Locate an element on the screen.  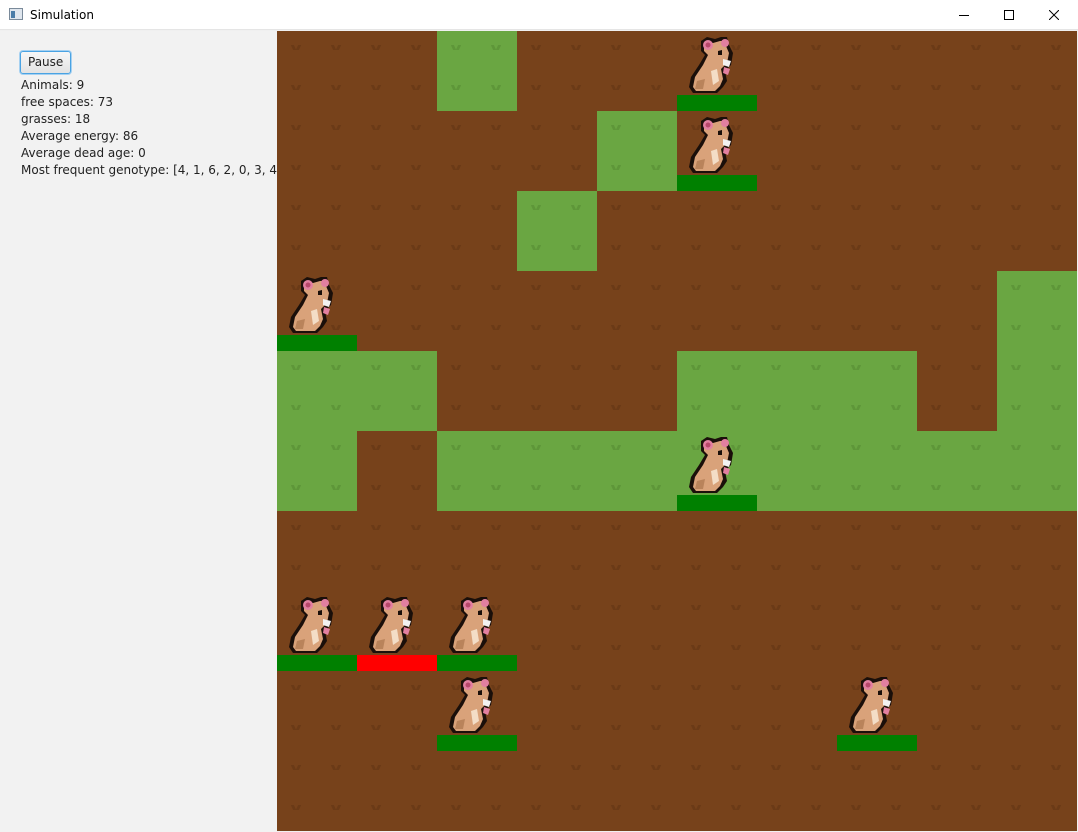
maximize-icon is located at coordinates (1009, 15).